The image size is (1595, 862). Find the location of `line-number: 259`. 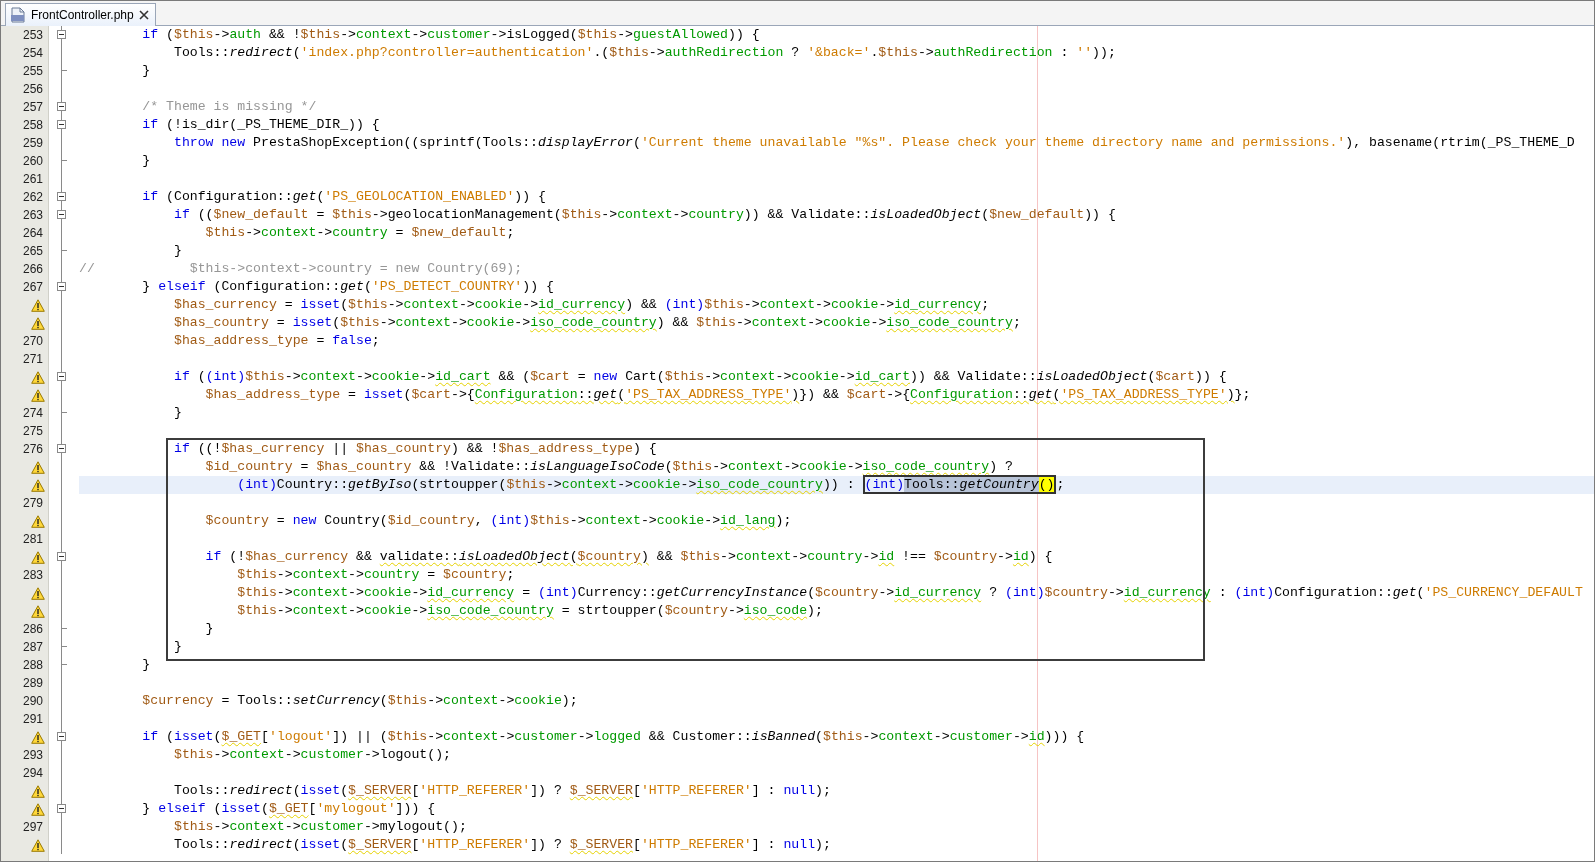

line-number: 259 is located at coordinates (33, 143).